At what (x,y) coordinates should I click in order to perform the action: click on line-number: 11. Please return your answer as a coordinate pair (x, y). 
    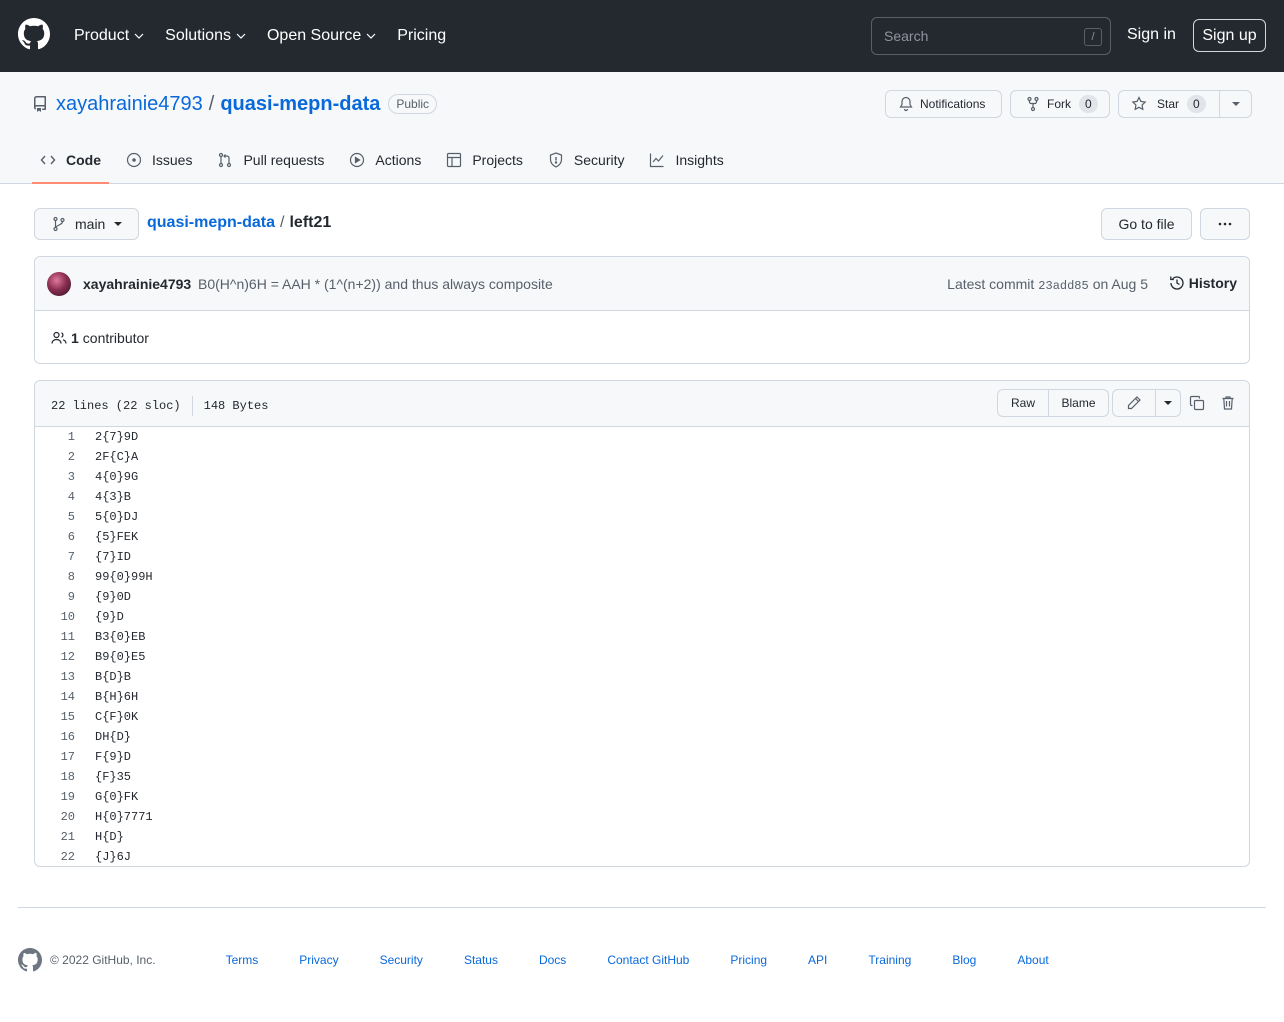
    Looking at the image, I should click on (55, 637).